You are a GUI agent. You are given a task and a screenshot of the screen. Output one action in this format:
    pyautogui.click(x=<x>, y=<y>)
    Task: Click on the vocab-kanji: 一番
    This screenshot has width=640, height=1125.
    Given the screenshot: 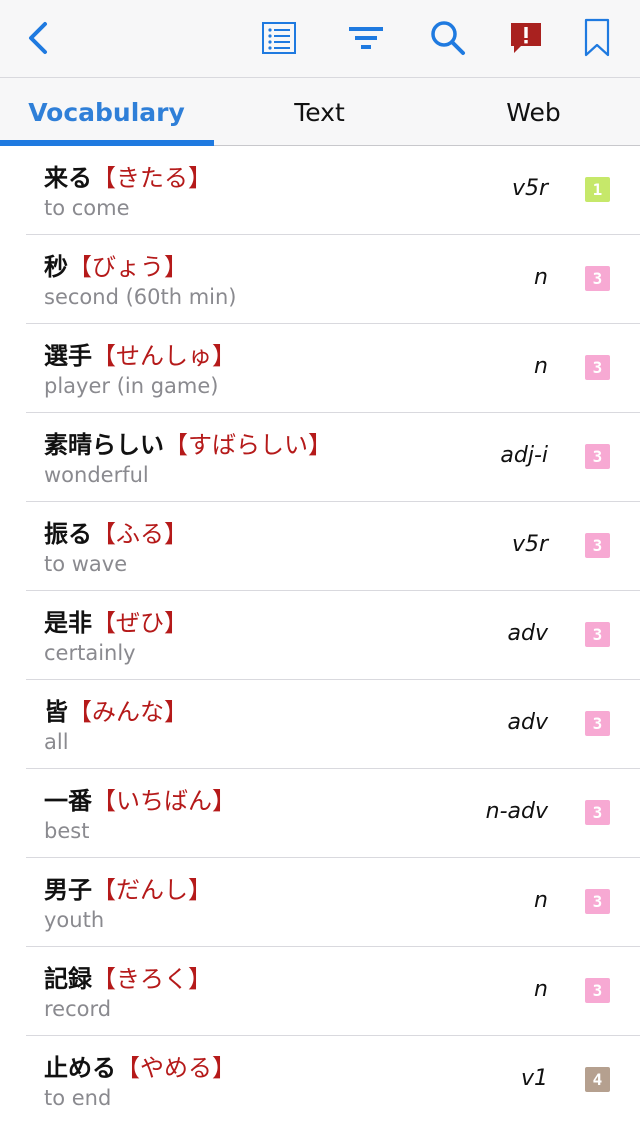 What is the action you would take?
    pyautogui.click(x=68, y=801)
    